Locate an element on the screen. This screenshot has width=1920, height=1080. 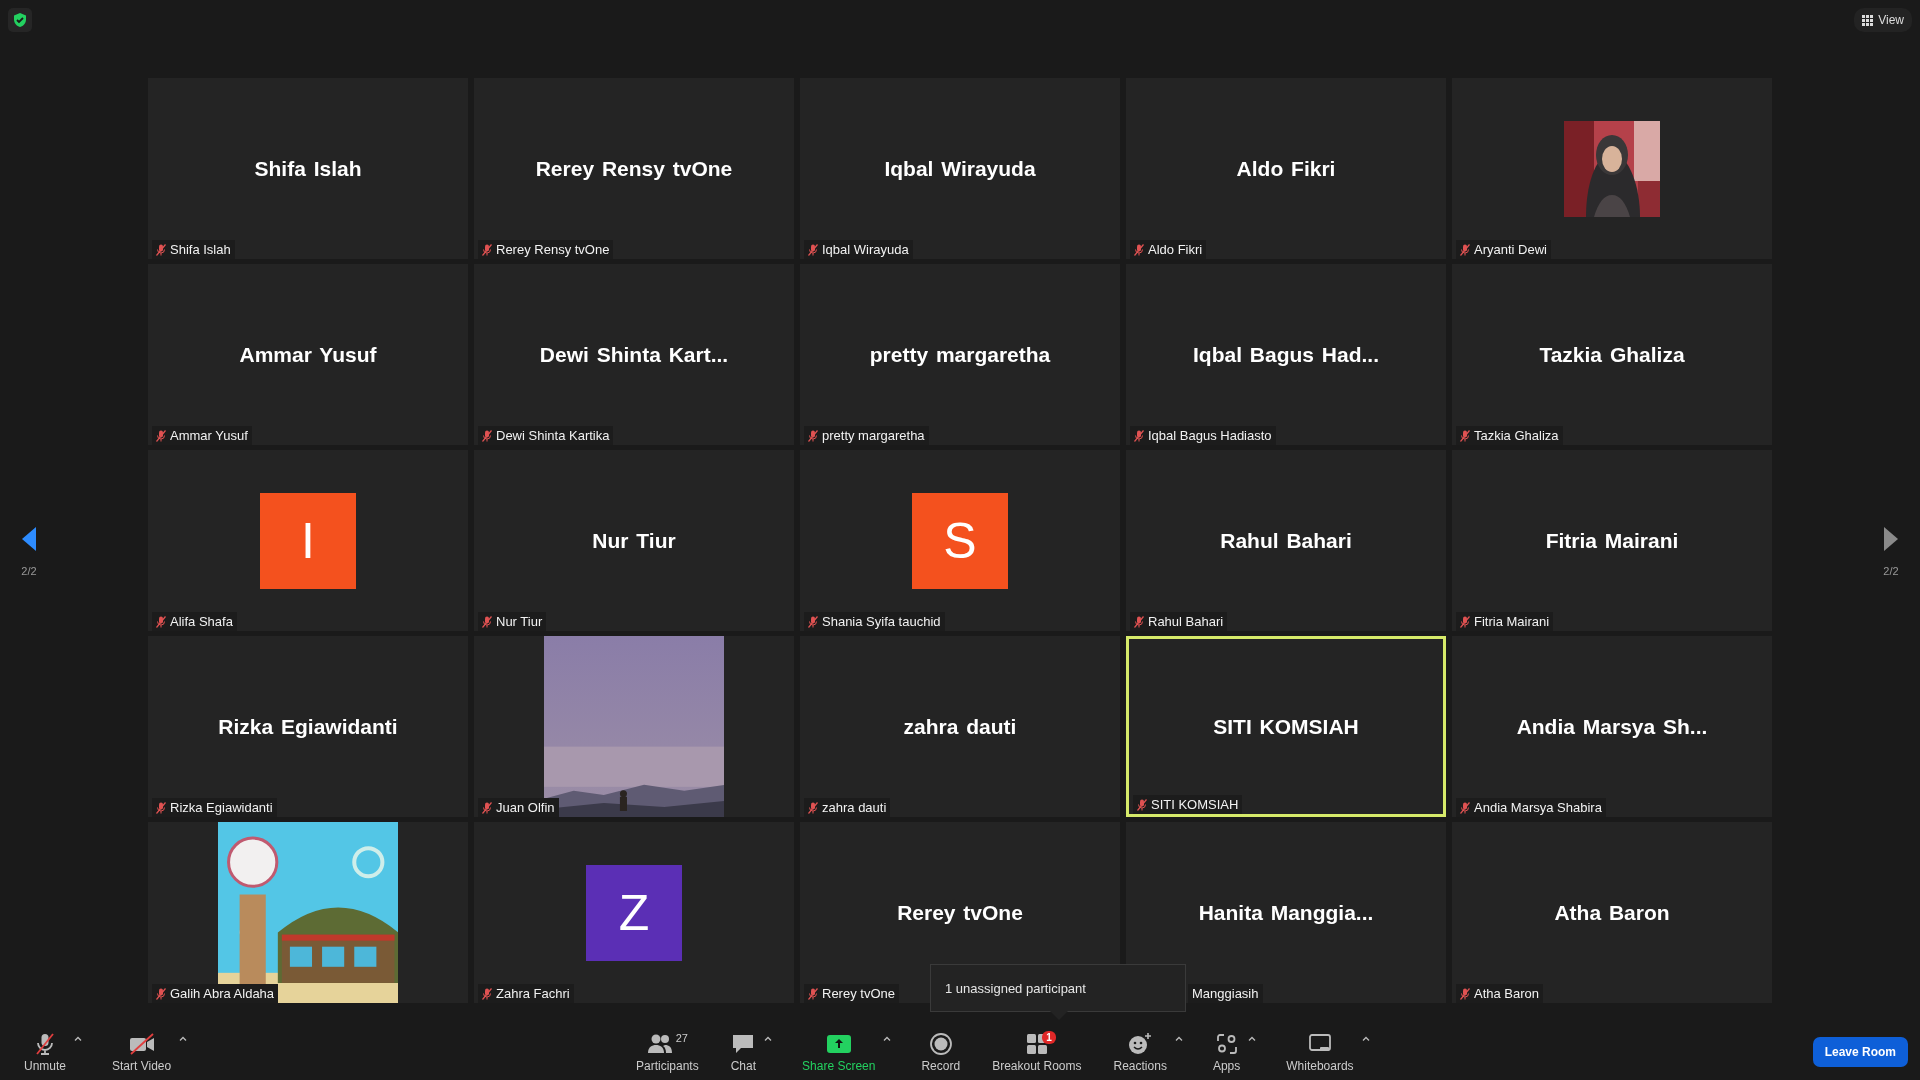
participant-name: Aryanti Dewi is located at coordinates (1510, 249).